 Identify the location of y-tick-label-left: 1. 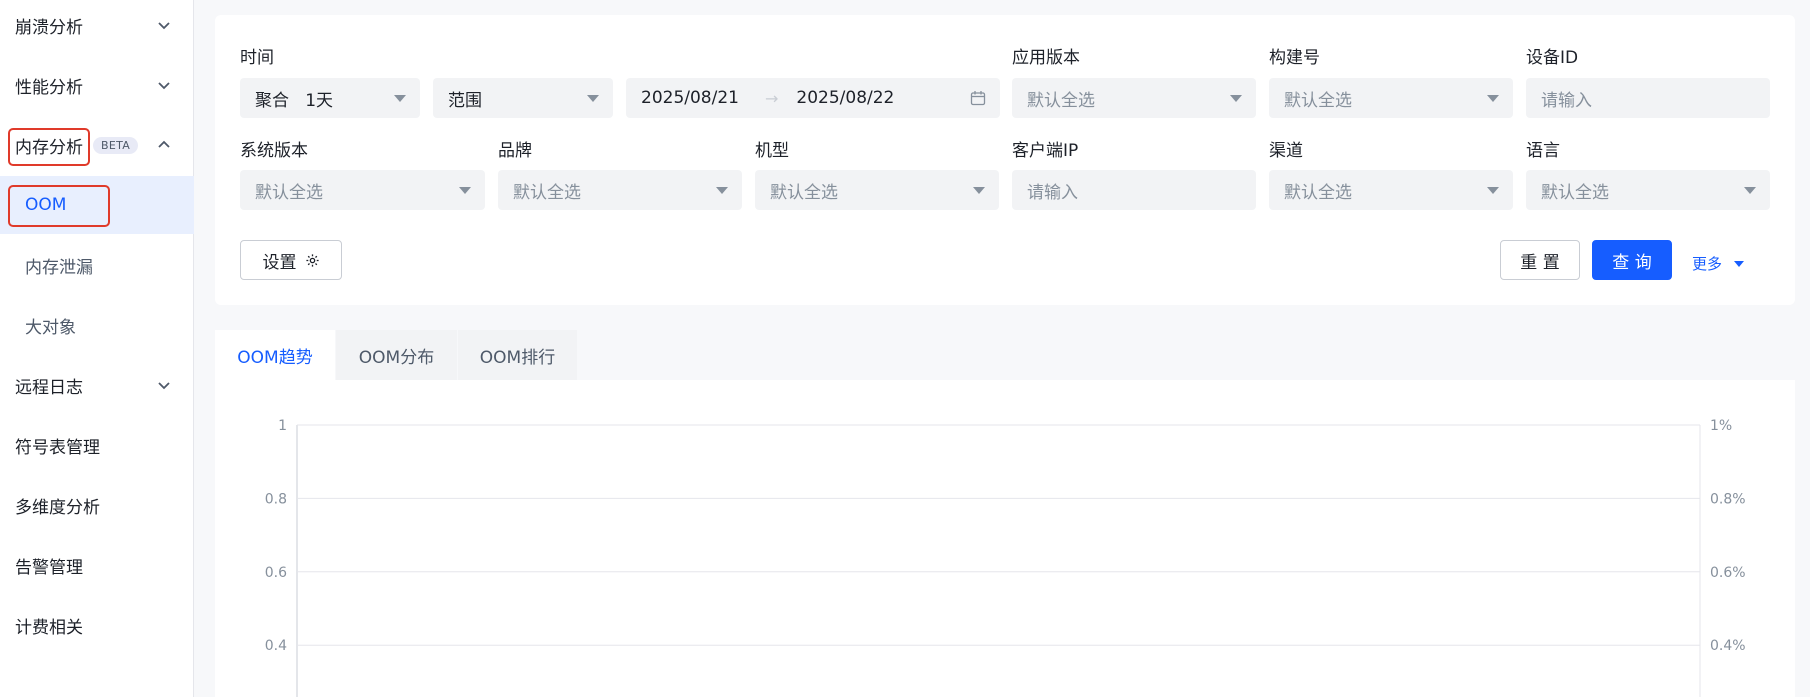
(282, 426).